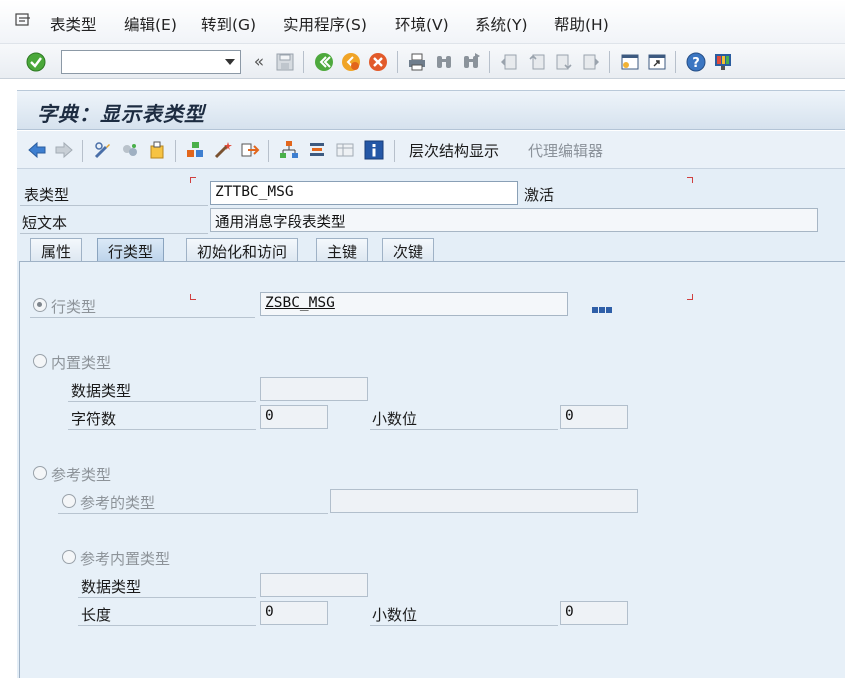 This screenshot has width=845, height=678. Describe the element at coordinates (121, 114) in the screenshot. I see `page-title: 字典：显示表类型` at that location.